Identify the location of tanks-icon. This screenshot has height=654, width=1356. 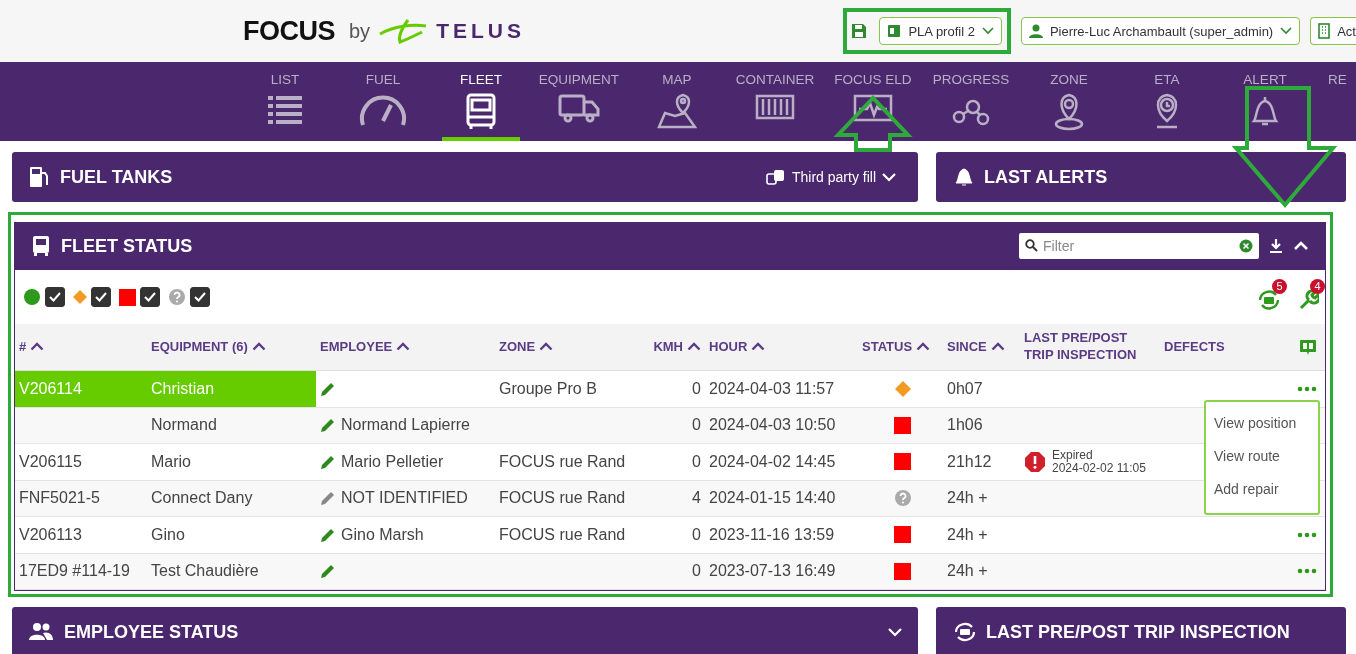
(775, 177).